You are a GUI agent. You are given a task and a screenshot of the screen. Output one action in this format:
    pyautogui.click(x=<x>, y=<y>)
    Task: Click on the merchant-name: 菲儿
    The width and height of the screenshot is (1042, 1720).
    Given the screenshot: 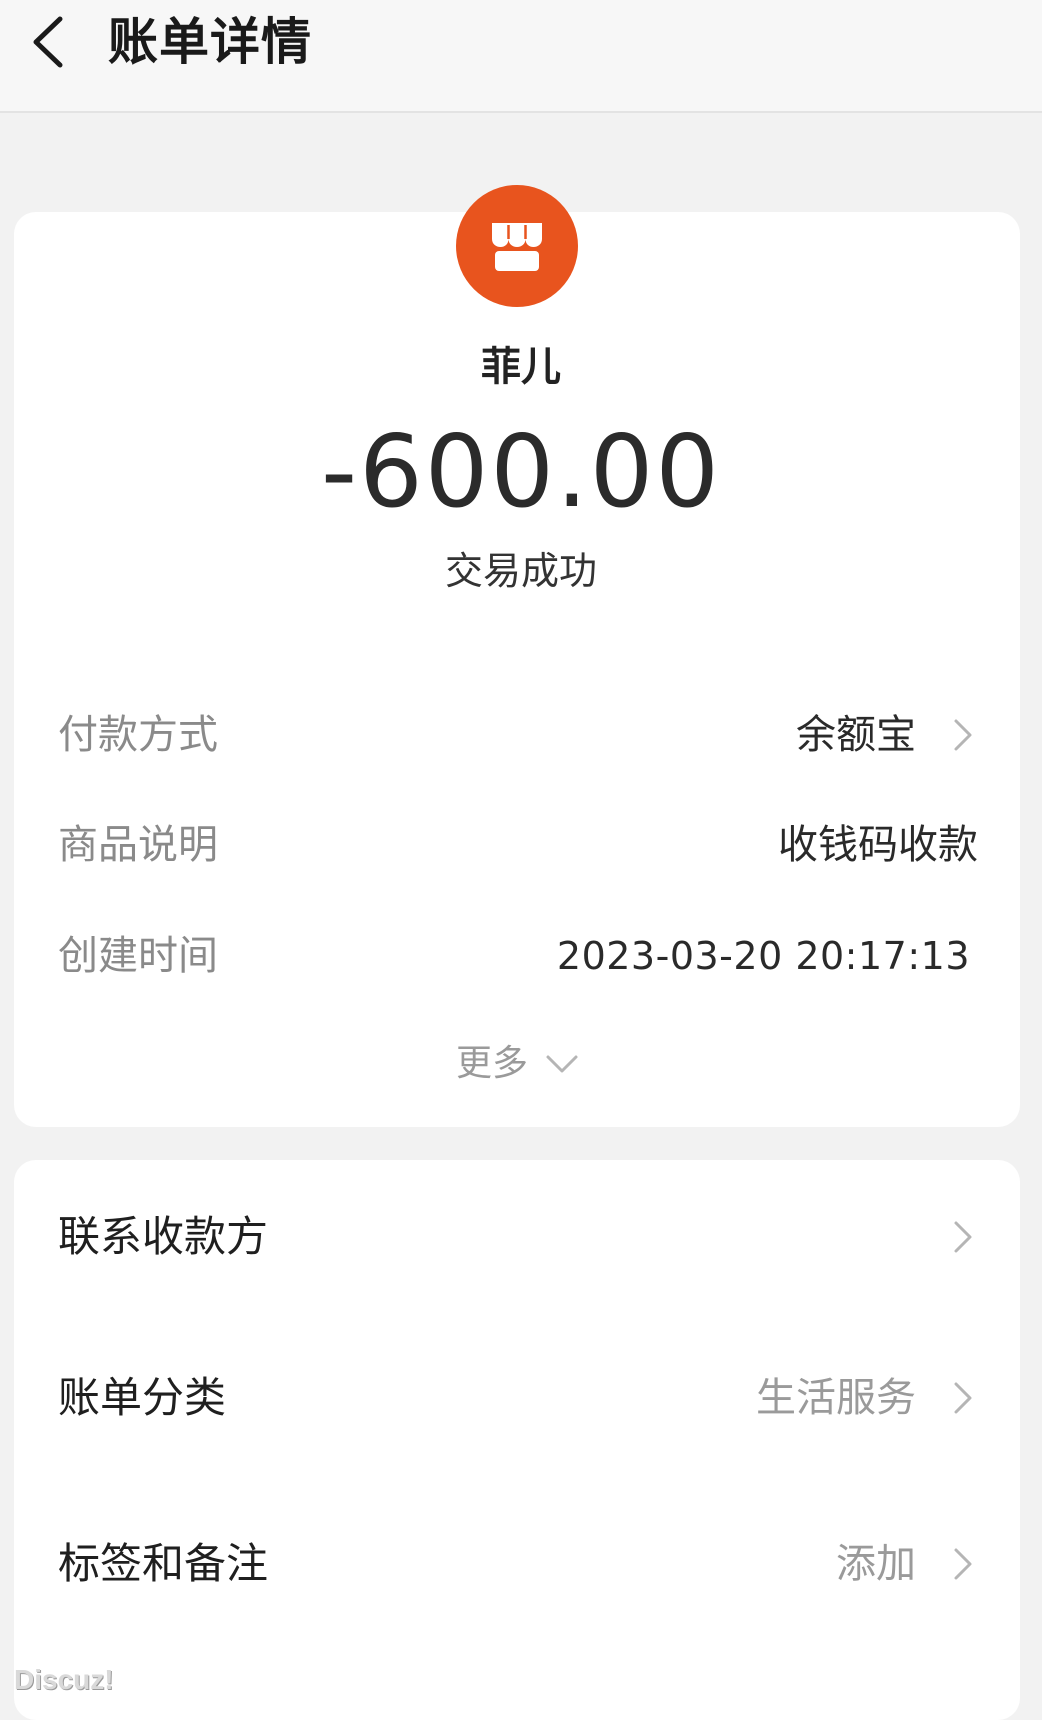 What is the action you would take?
    pyautogui.click(x=521, y=367)
    